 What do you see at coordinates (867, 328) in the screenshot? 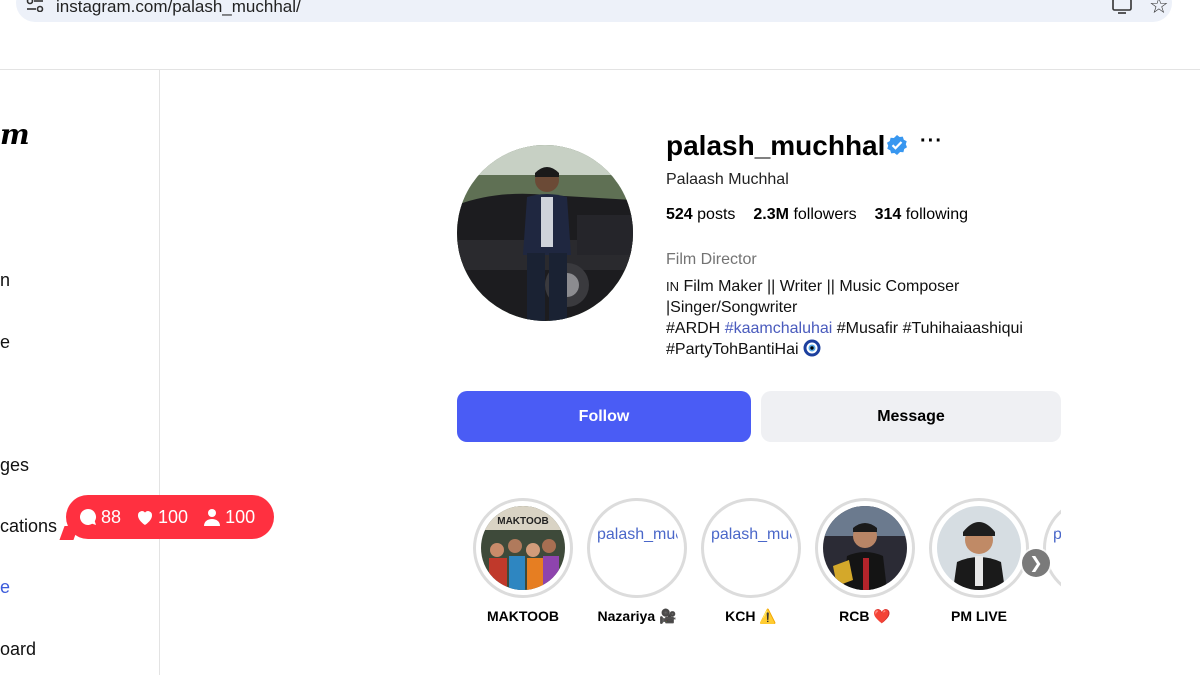
I see `bio-hashtag: #Musafir` at bounding box center [867, 328].